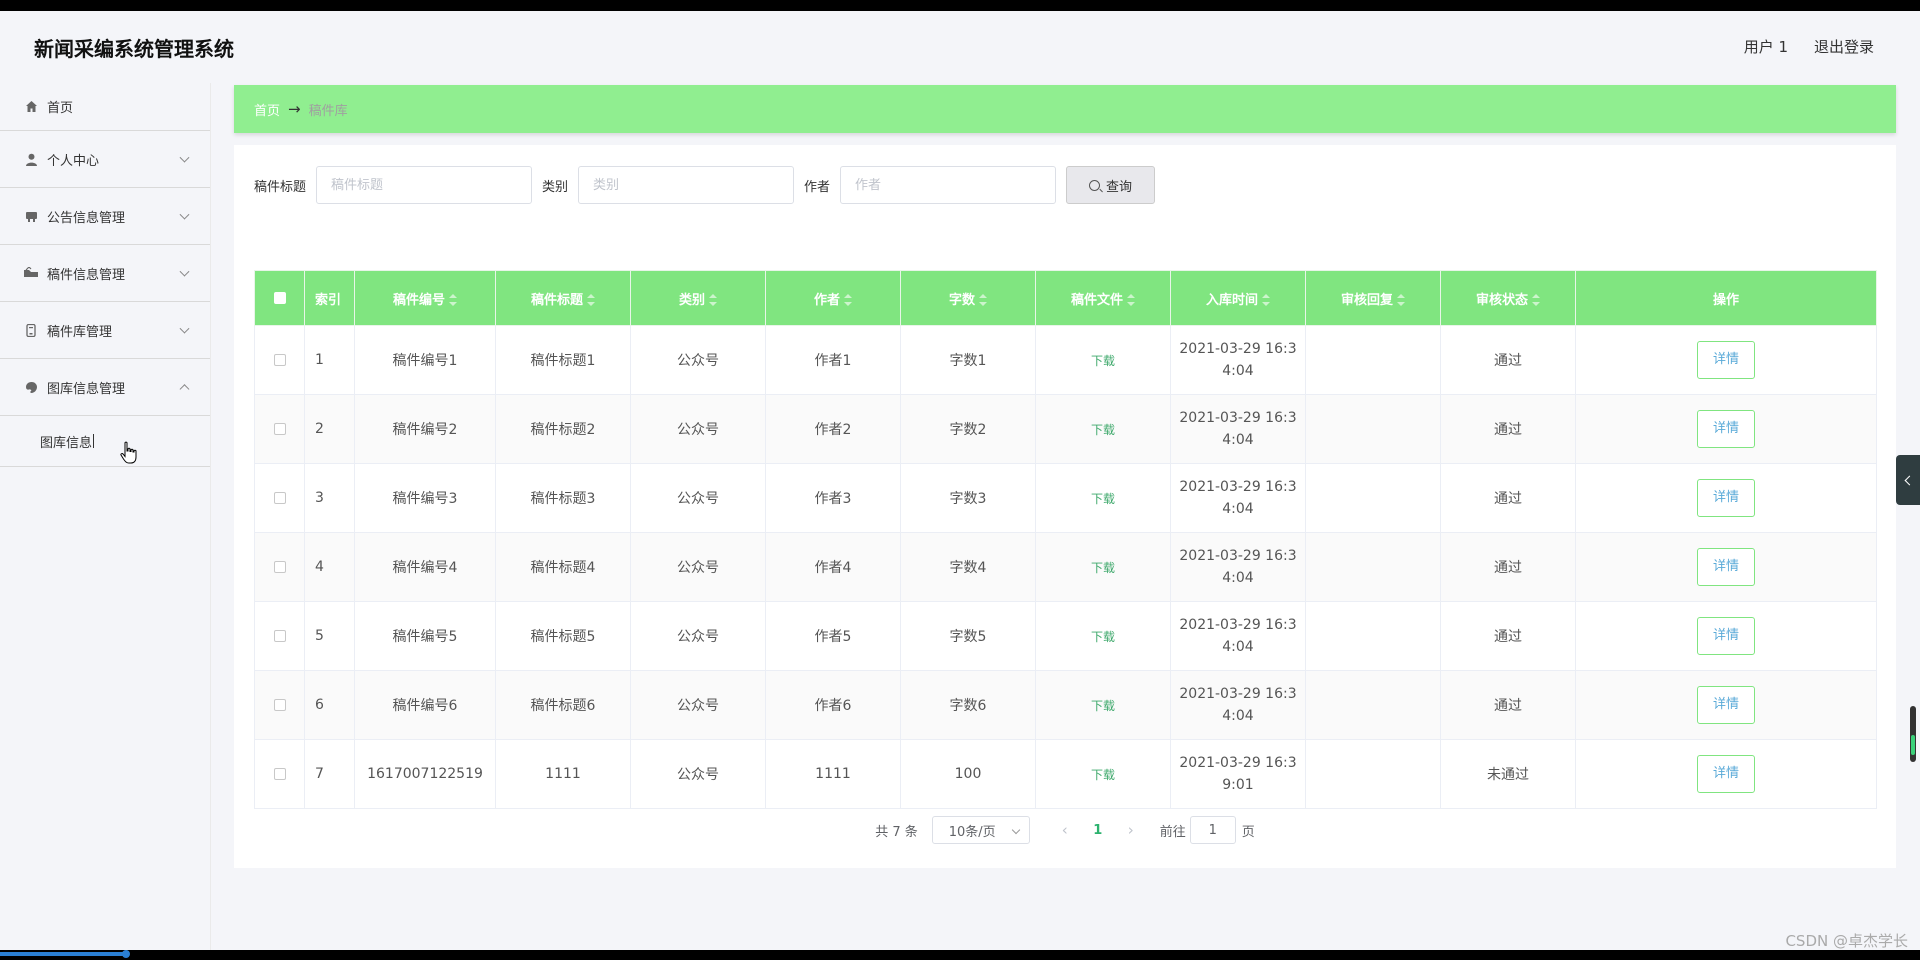  I want to click on side-panel-toggle, so click(1908, 480).